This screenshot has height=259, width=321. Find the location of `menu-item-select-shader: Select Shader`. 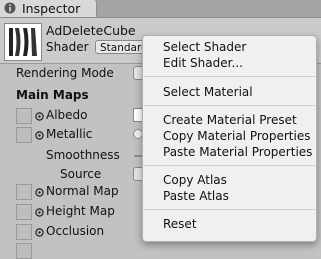

menu-item-select-shader: Select Shader is located at coordinates (204, 47).